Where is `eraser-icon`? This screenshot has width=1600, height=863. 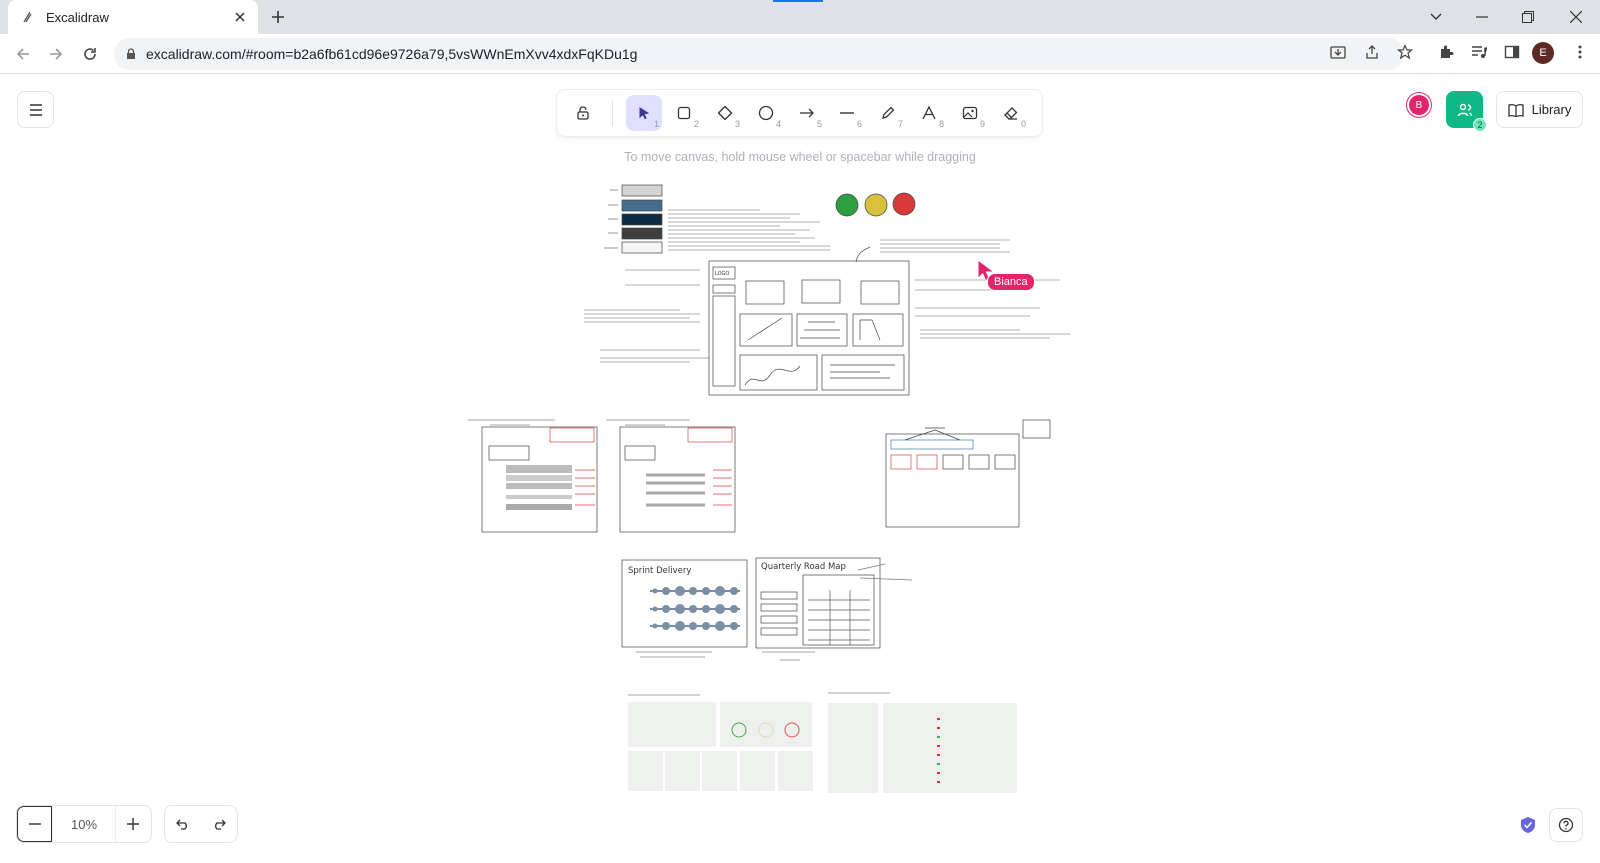 eraser-icon is located at coordinates (1011, 113).